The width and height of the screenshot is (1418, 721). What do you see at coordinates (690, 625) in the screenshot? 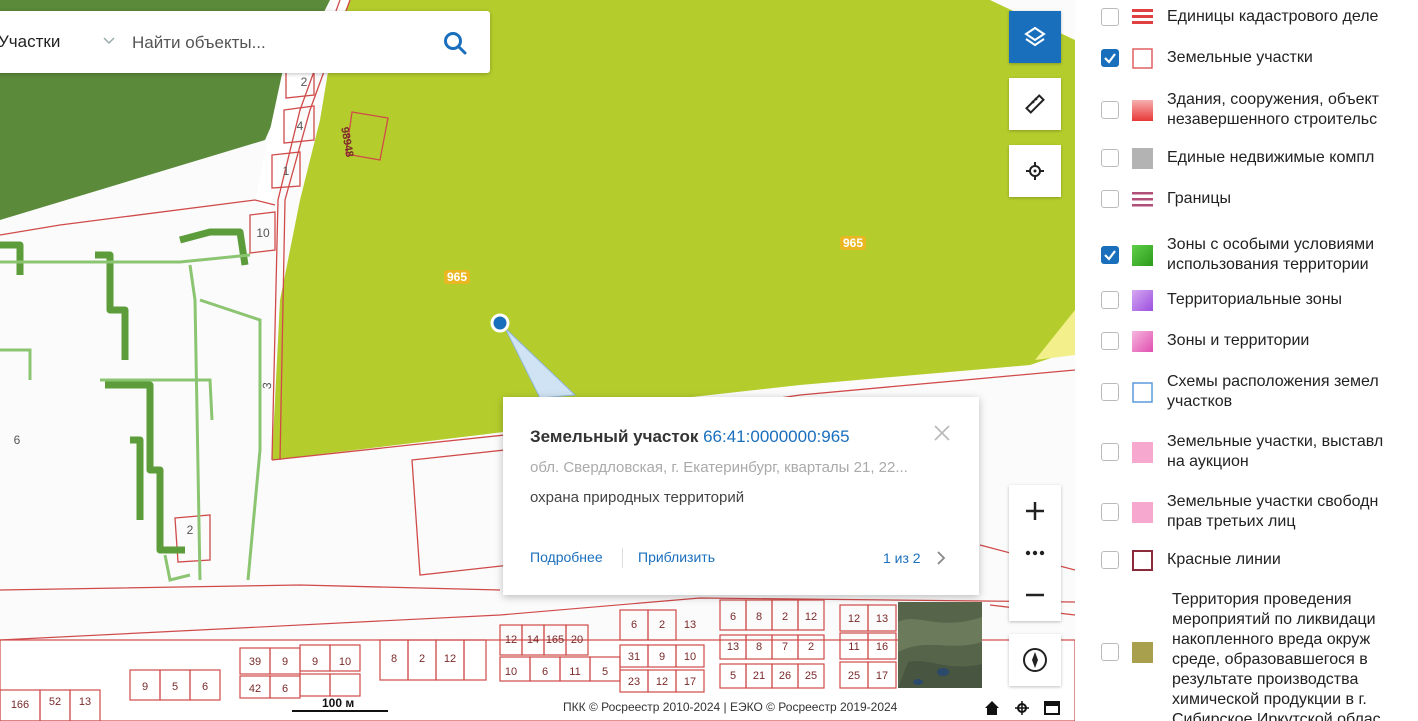
I see `svg-text: 13` at bounding box center [690, 625].